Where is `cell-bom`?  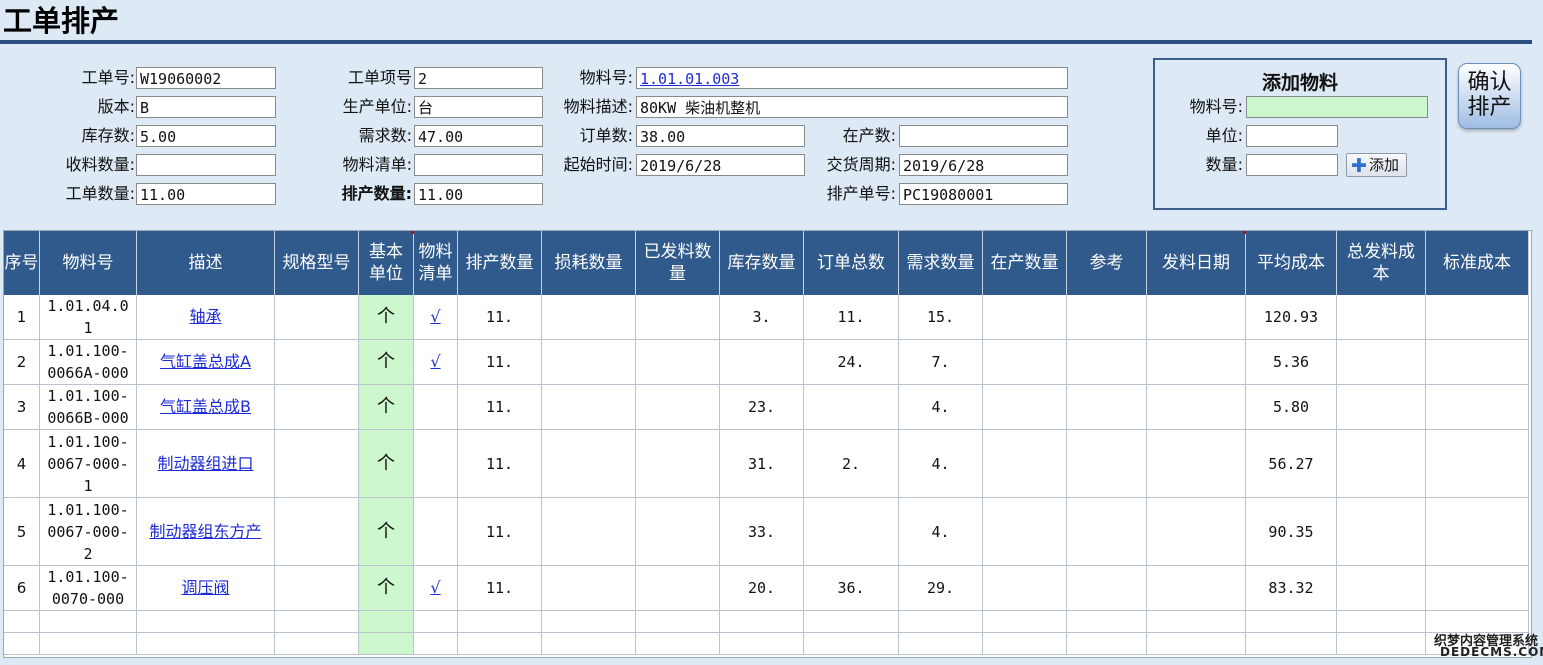 cell-bom is located at coordinates (436, 464).